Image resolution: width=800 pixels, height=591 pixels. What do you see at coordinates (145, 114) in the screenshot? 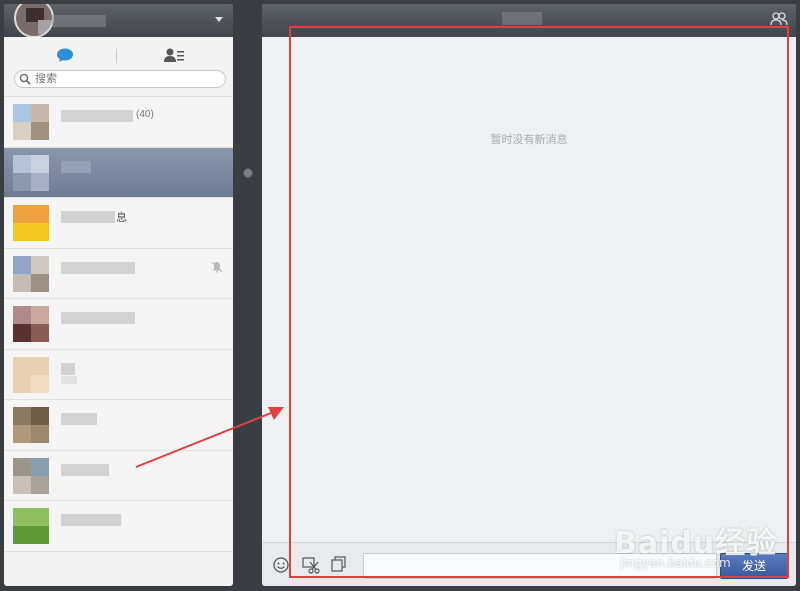
I see `unread-count: (40)` at bounding box center [145, 114].